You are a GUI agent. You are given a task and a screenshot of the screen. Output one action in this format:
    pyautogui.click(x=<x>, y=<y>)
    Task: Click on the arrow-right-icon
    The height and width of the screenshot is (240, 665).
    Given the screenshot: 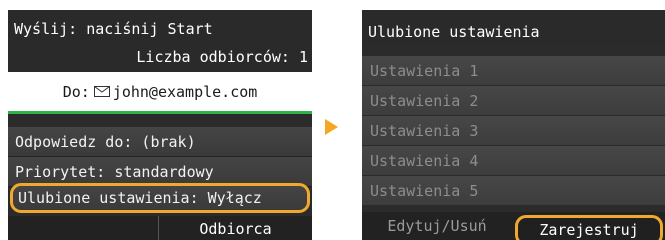 What is the action you would take?
    pyautogui.click(x=331, y=127)
    